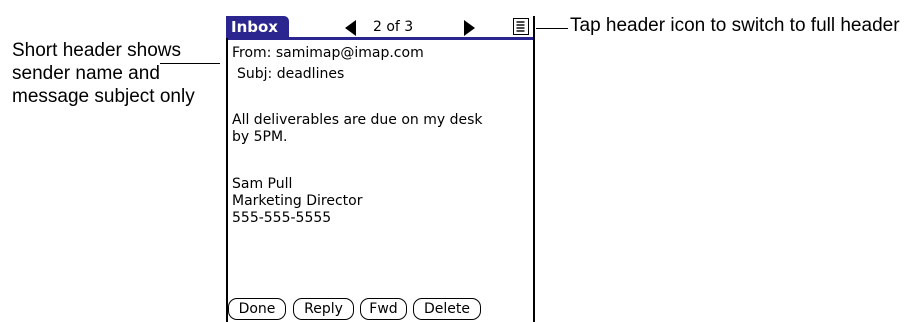  What do you see at coordinates (735, 25) in the screenshot?
I see `header-icon-callout: Tap header icon to switch to full header` at bounding box center [735, 25].